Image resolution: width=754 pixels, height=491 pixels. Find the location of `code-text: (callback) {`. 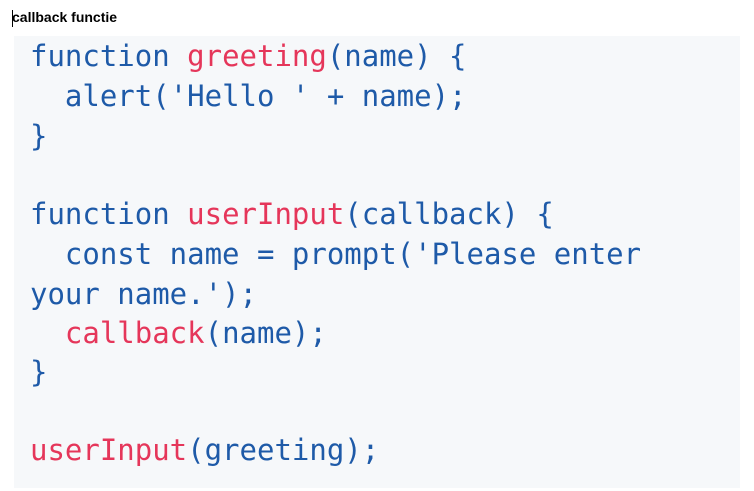

code-text: (callback) { is located at coordinates (449, 214).